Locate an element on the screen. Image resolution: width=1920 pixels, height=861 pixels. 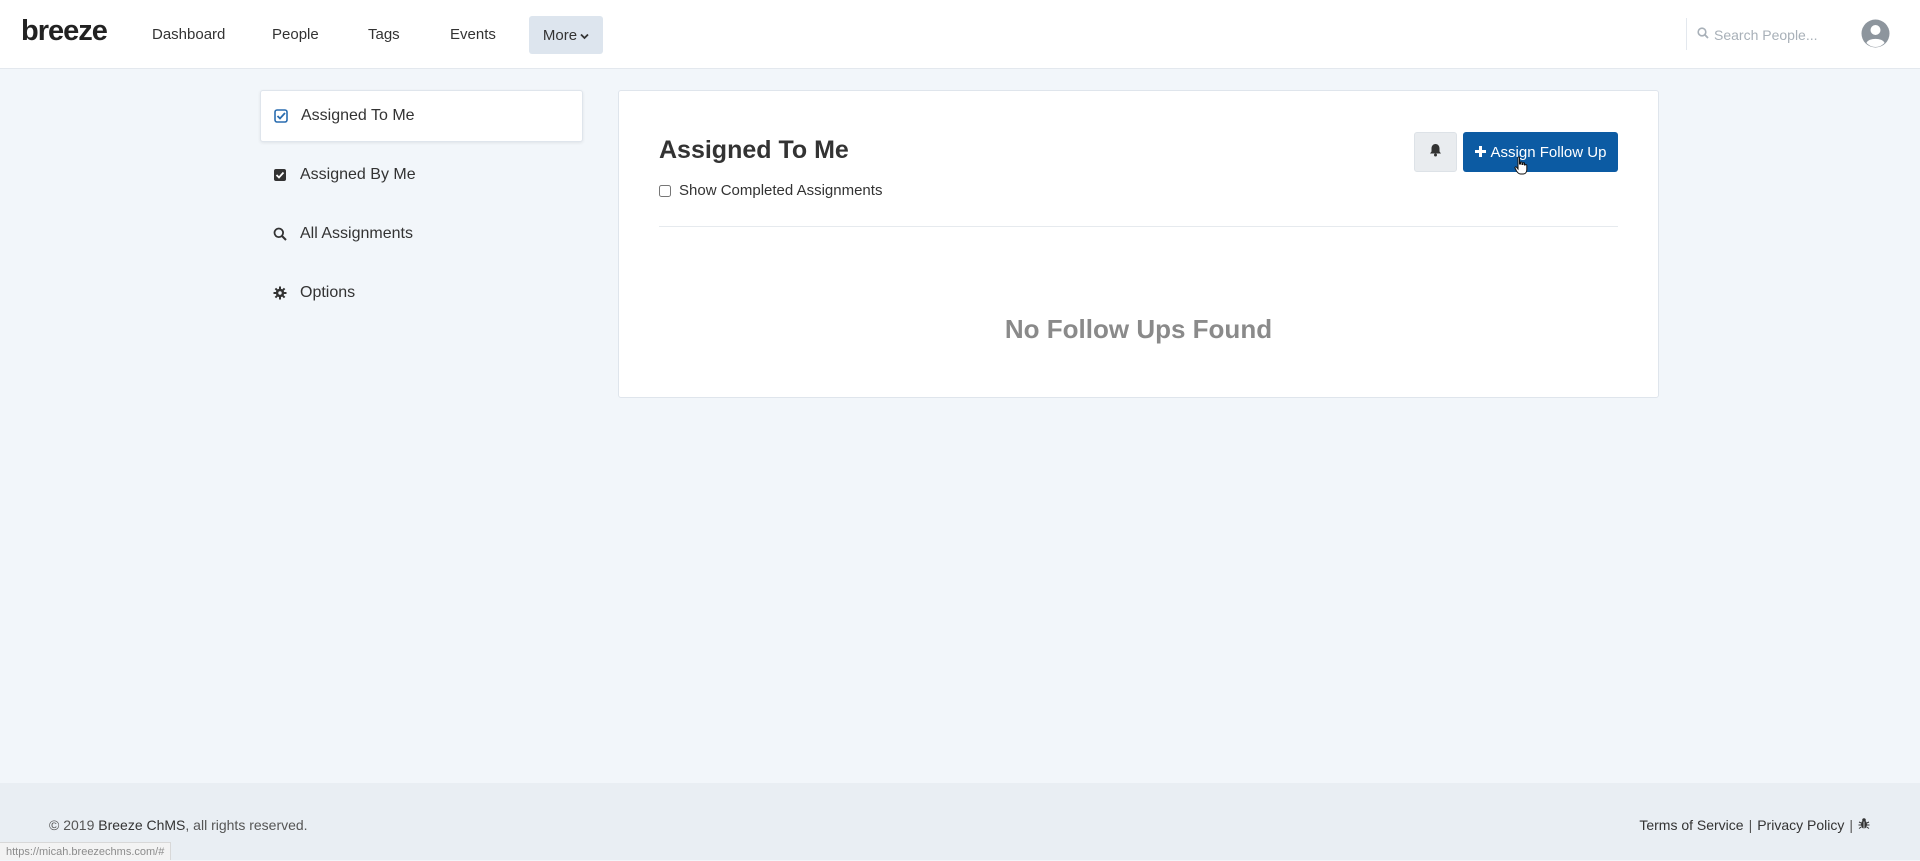
bug-report-icon is located at coordinates (1864, 825).